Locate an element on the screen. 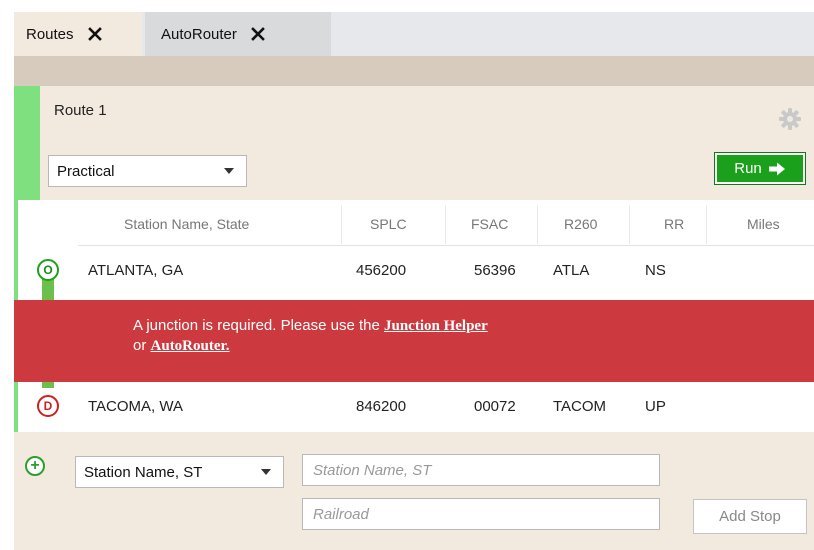 The width and height of the screenshot is (814, 550). alert-text: or is located at coordinates (142, 345).